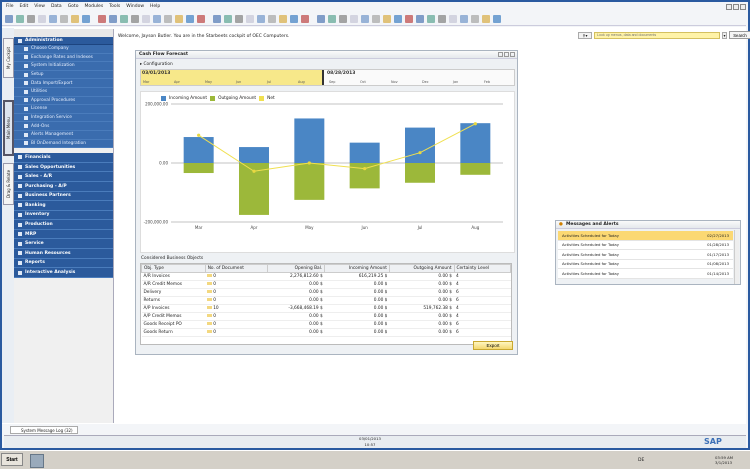 The image size is (750, 469). Describe the element at coordinates (44, 430) in the screenshot. I see `system-message-log-tab: System Message Log (32)` at that location.